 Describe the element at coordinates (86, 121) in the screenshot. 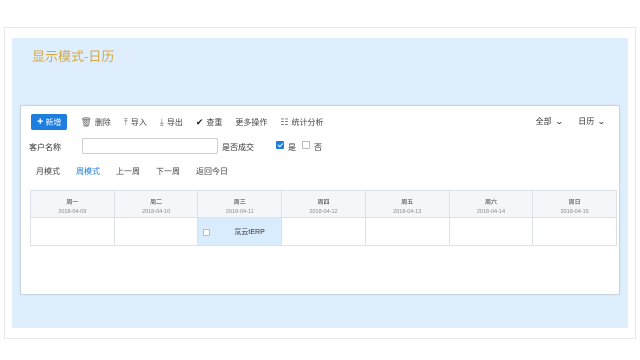

I see `trash-icon: 🗑︎` at that location.